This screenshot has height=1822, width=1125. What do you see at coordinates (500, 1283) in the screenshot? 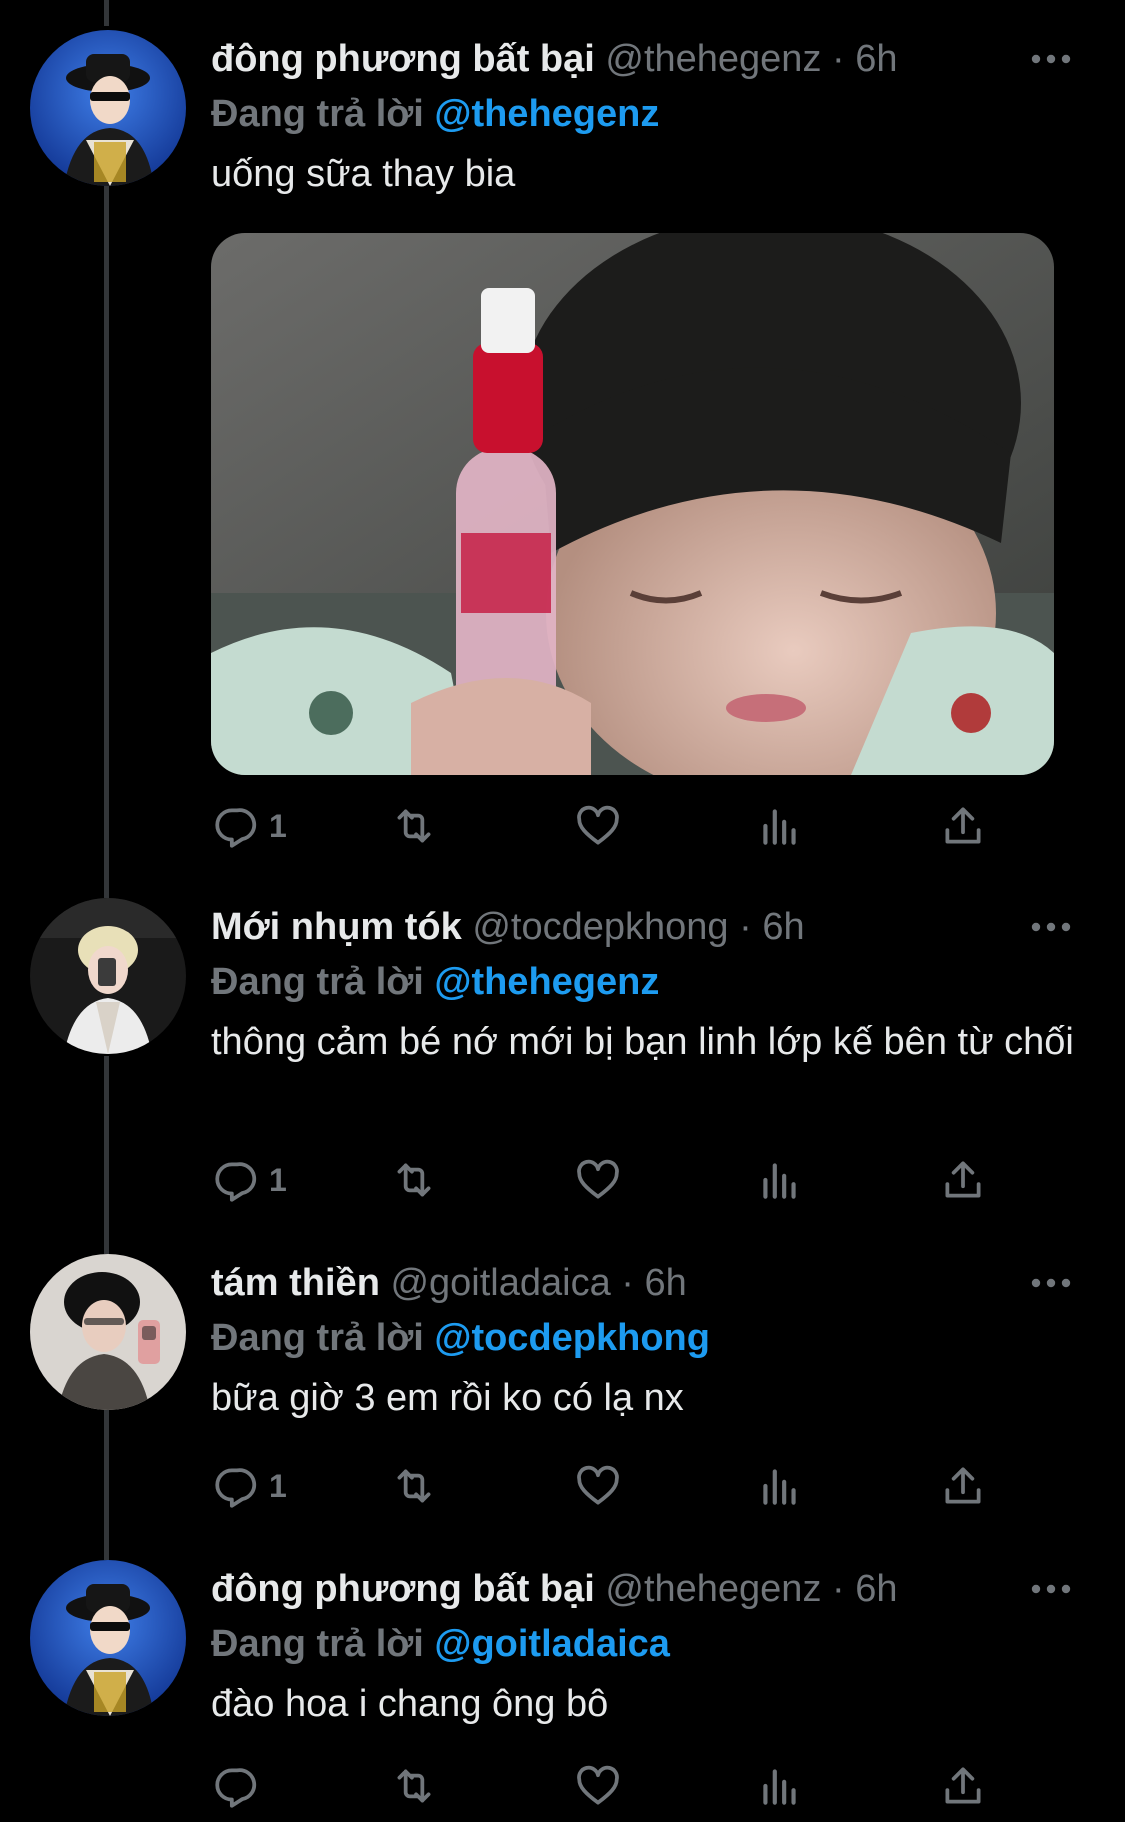
I see `author-handle: @goitladaica` at bounding box center [500, 1283].